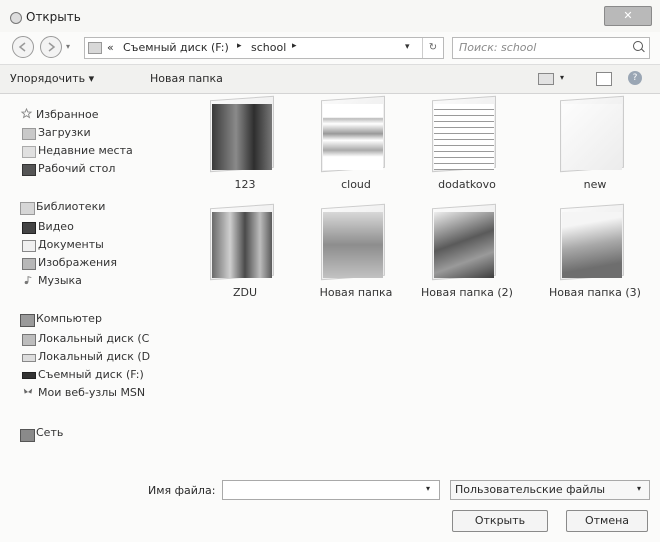  What do you see at coordinates (27, 320) in the screenshot?
I see `computer-icon` at bounding box center [27, 320].